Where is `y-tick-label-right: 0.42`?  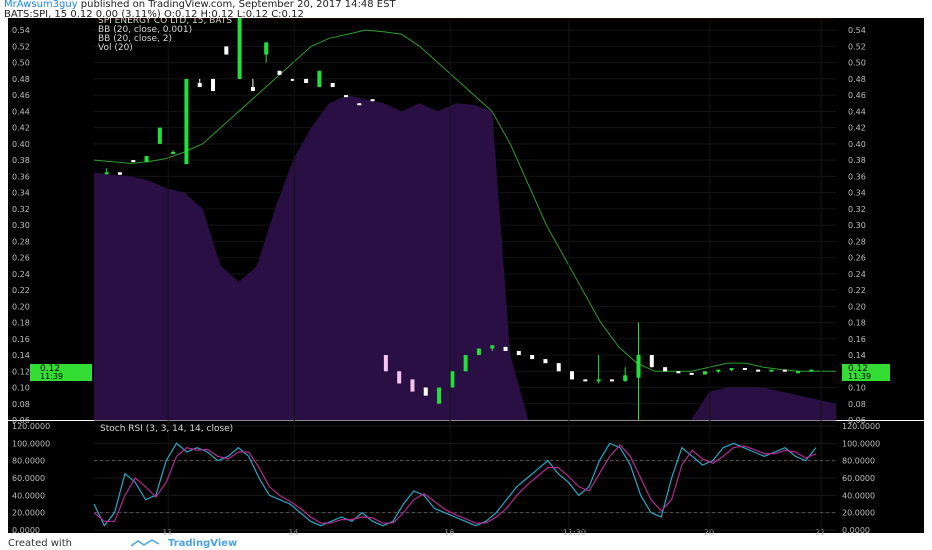 y-tick-label-right: 0.42 is located at coordinates (857, 128).